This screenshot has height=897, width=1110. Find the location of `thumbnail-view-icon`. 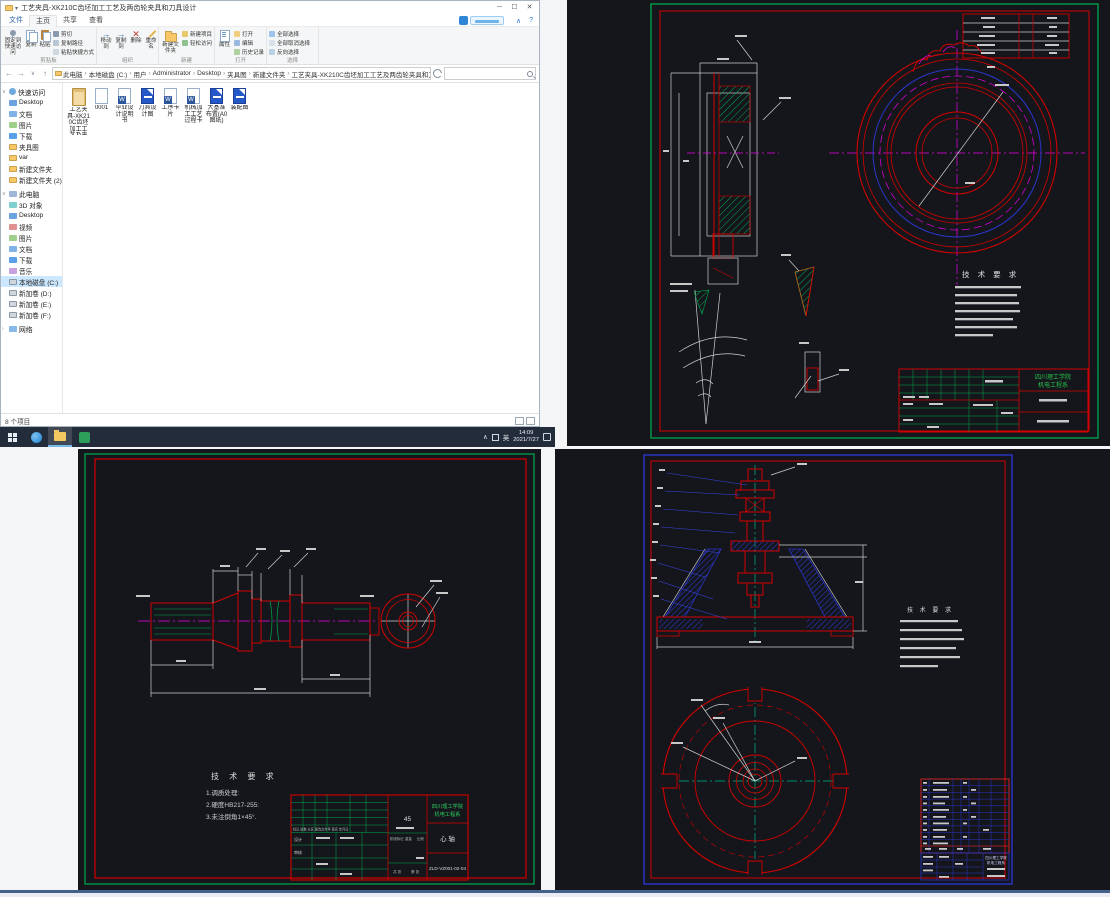

thumbnail-view-icon is located at coordinates (530, 421).